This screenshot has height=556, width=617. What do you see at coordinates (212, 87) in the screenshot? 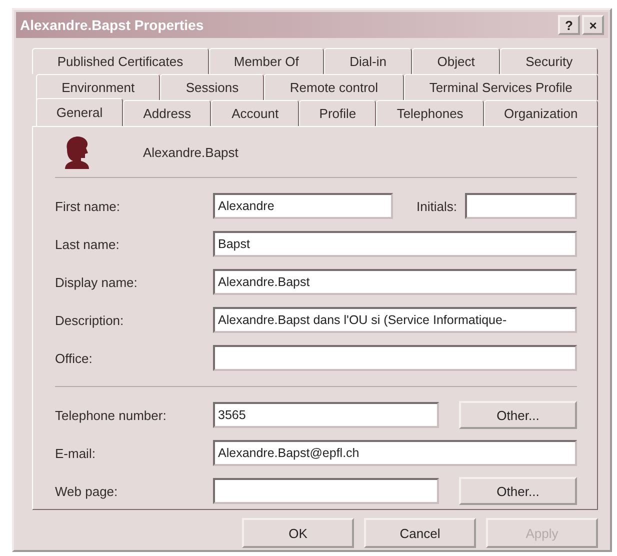
I see `tab: Sessions` at bounding box center [212, 87].